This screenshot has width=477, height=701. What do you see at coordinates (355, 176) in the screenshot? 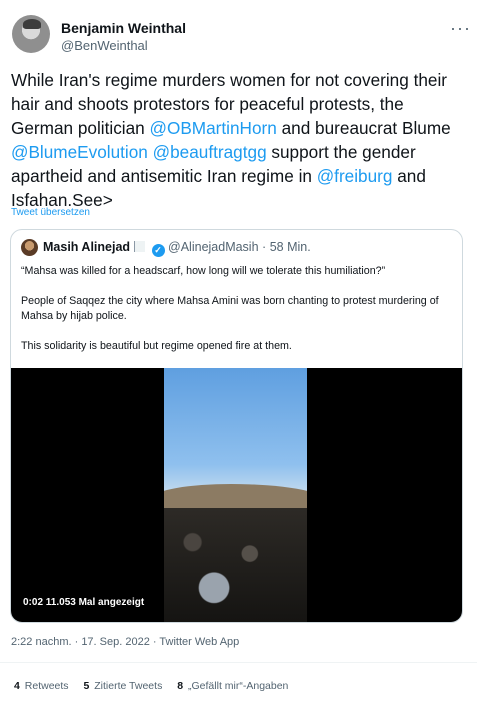
I see `mention-link-freiburg: @freiburg` at bounding box center [355, 176].